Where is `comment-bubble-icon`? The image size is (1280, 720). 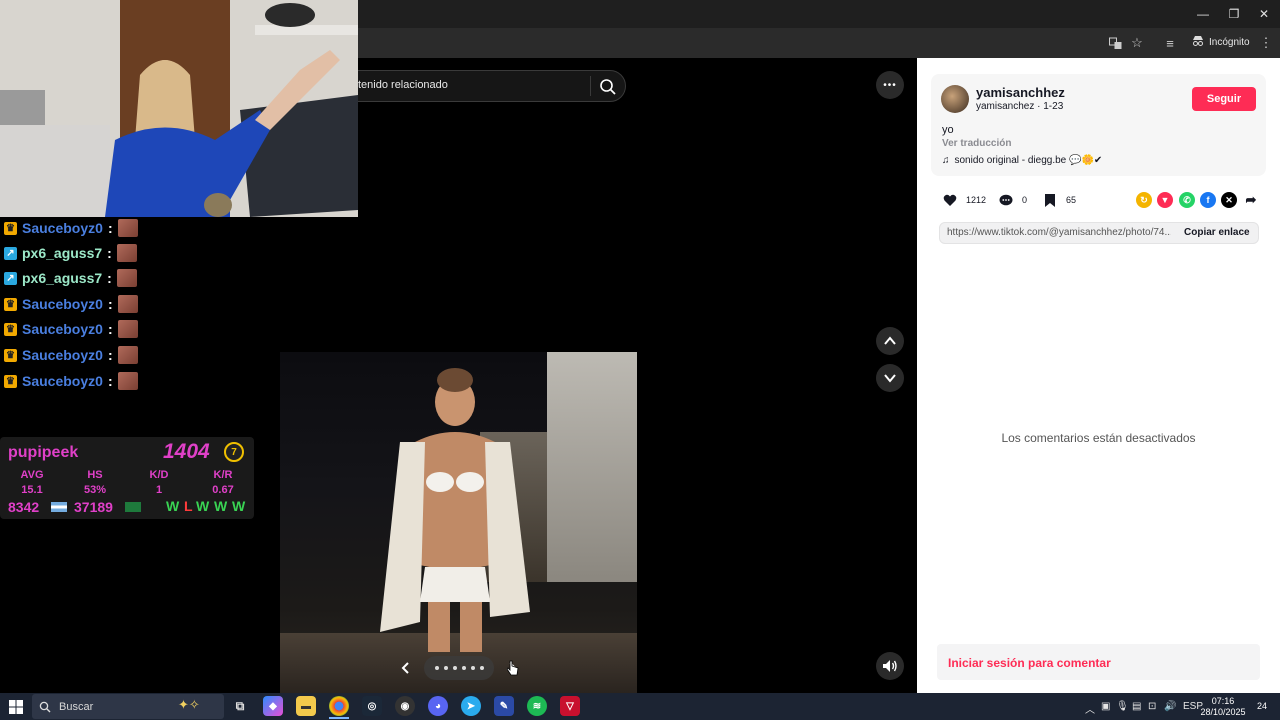
comment-bubble-icon is located at coordinates (1006, 200).